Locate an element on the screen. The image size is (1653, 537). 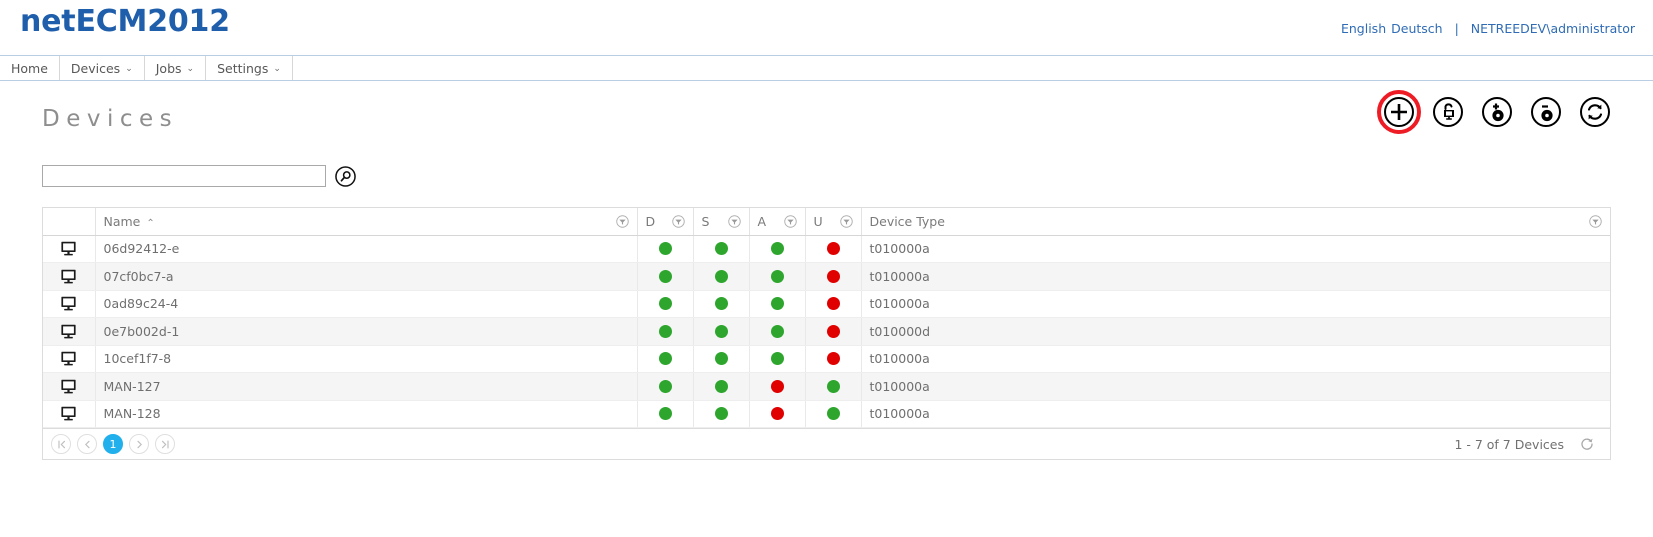
remove-disk-button is located at coordinates (1546, 112).